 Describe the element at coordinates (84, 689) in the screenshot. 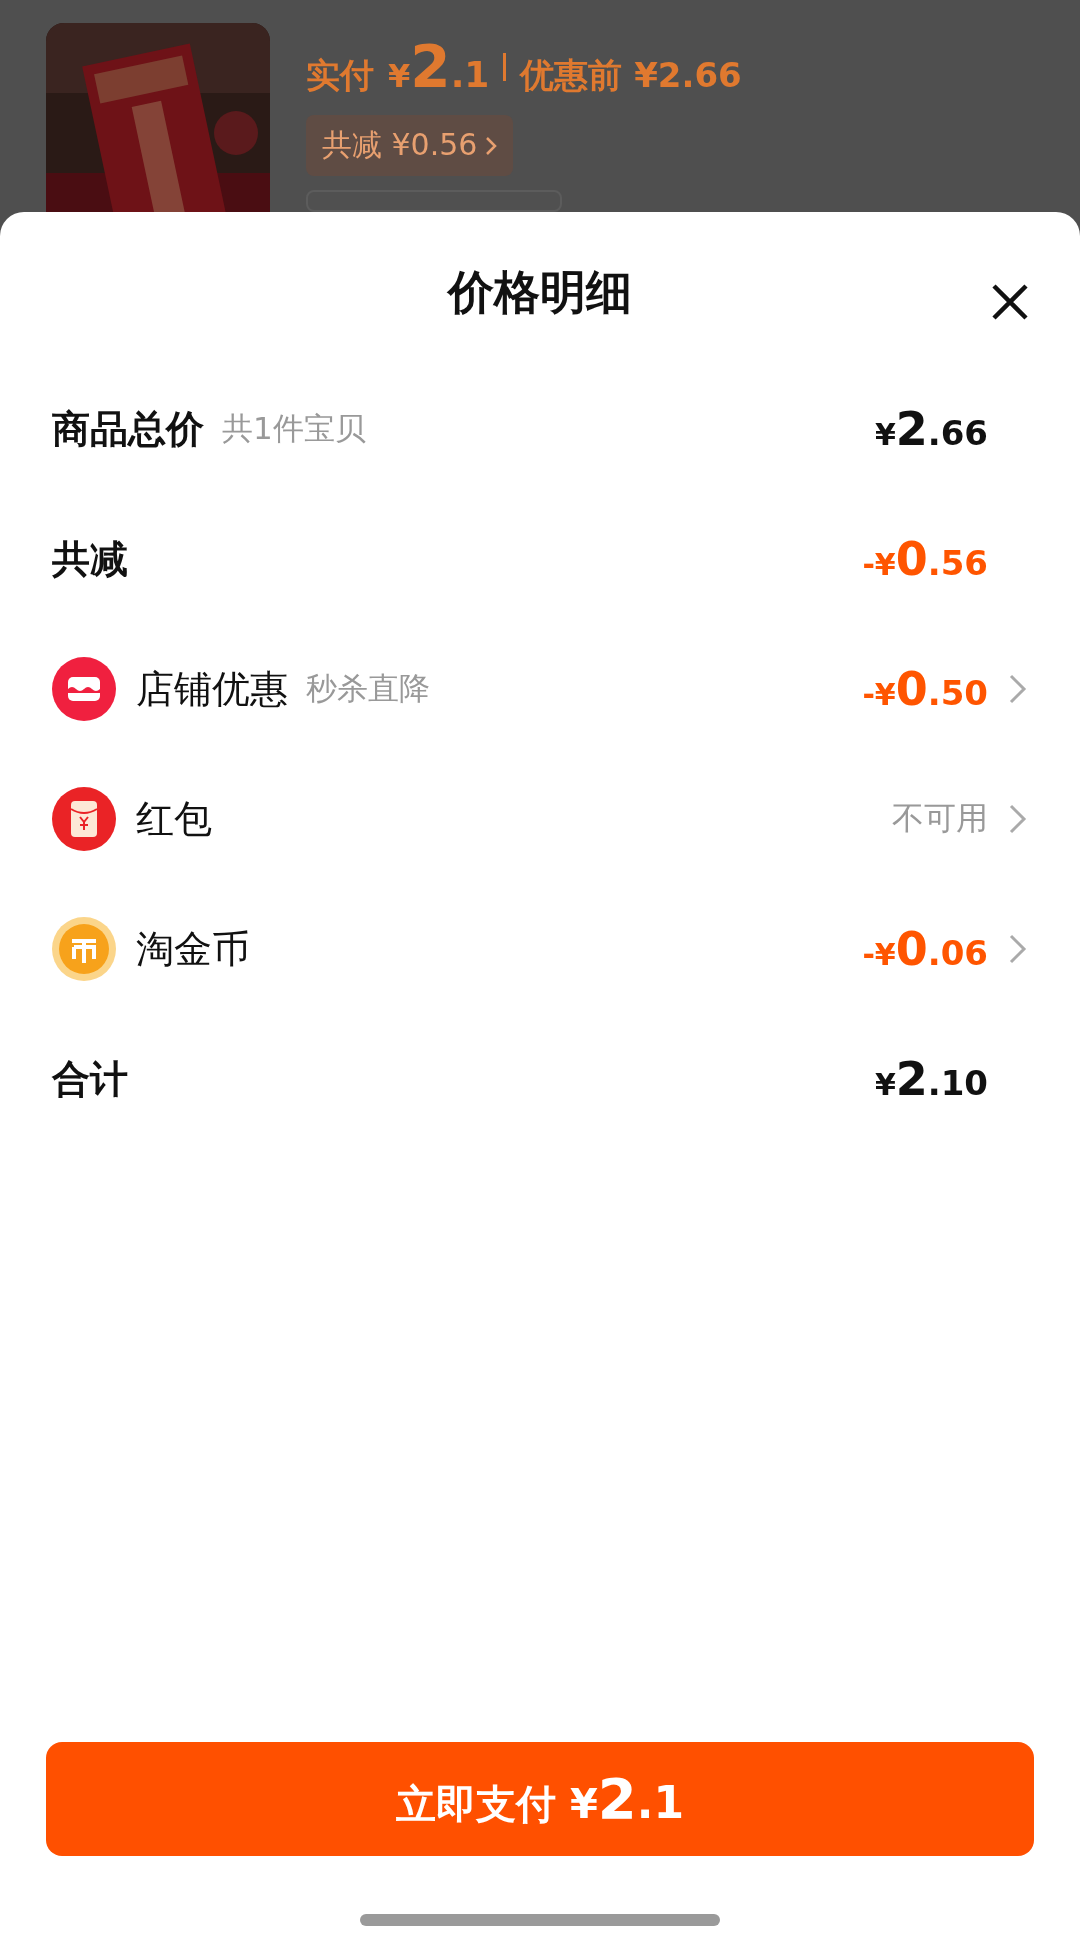

I see `store-icon` at that location.